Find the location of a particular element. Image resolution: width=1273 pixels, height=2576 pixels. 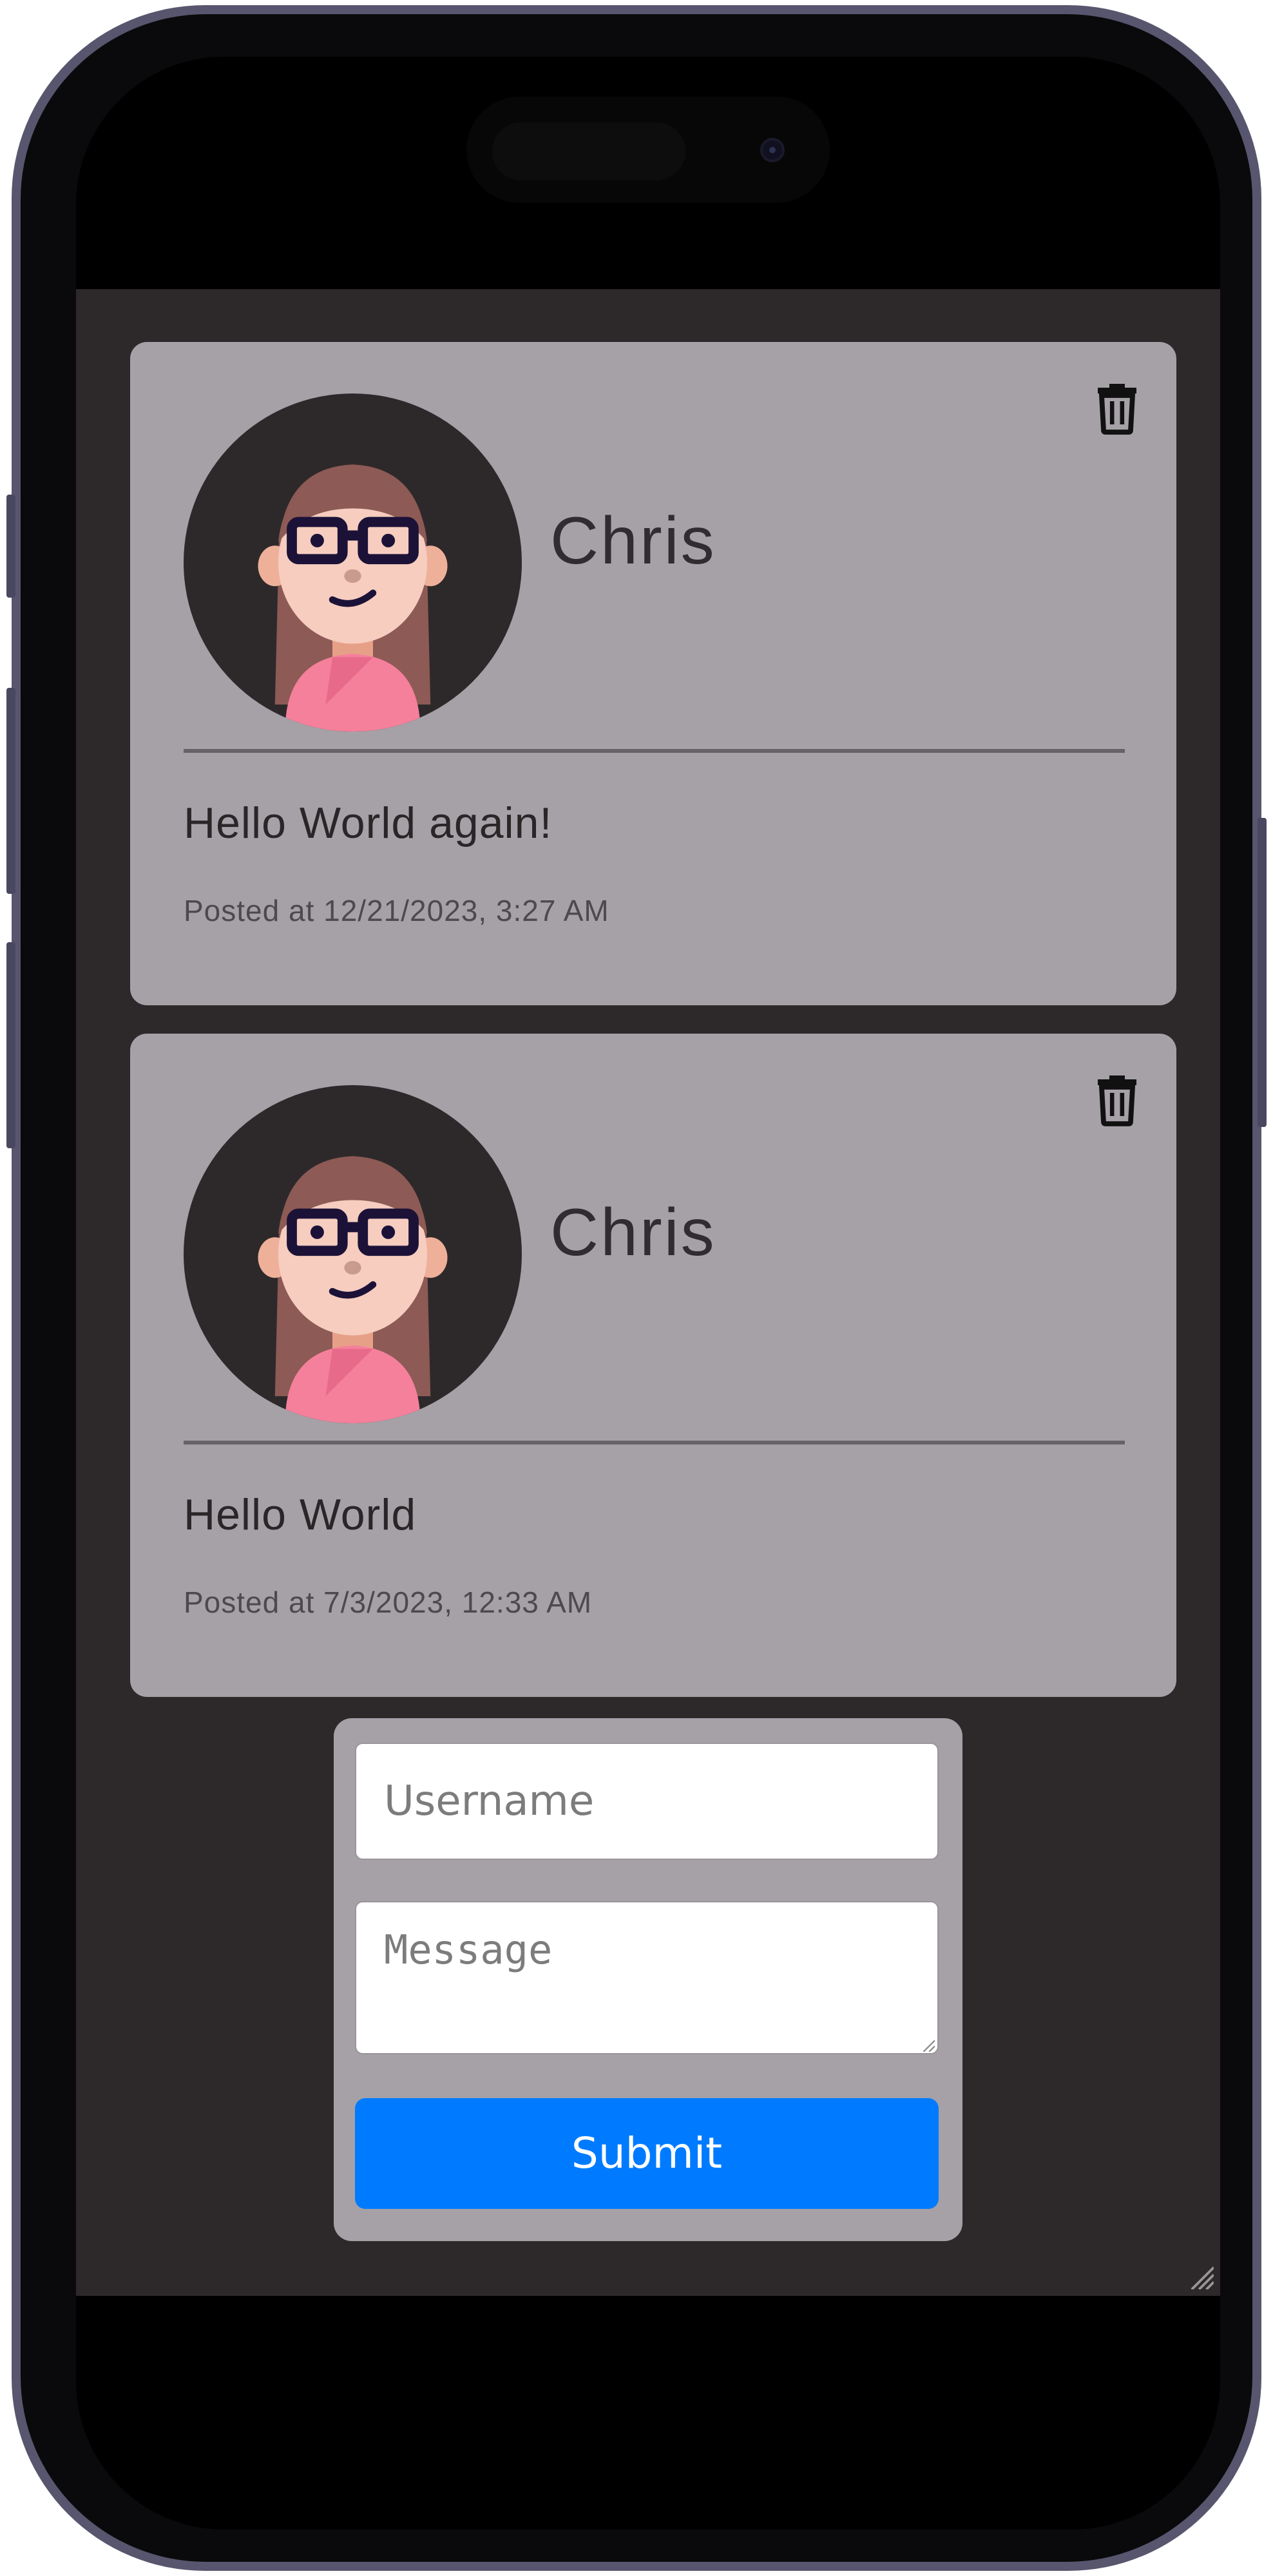

post-form: Username Message Submit is located at coordinates (648, 1979).